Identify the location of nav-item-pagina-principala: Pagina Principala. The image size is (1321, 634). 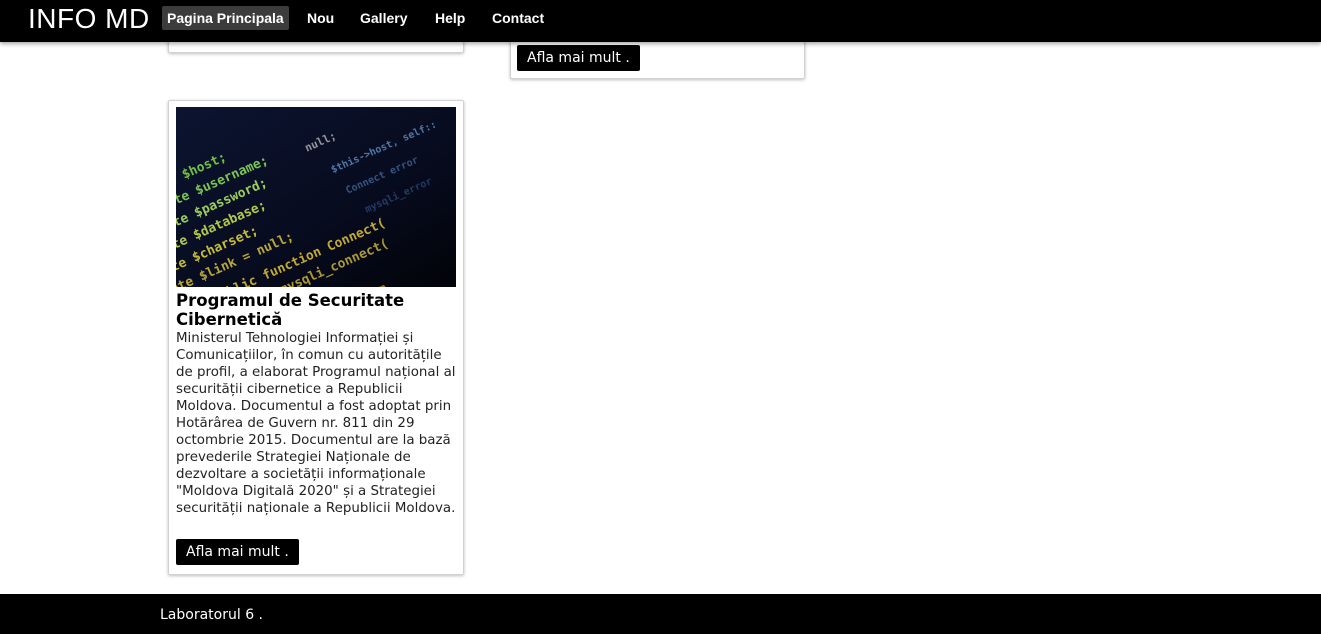
(225, 18).